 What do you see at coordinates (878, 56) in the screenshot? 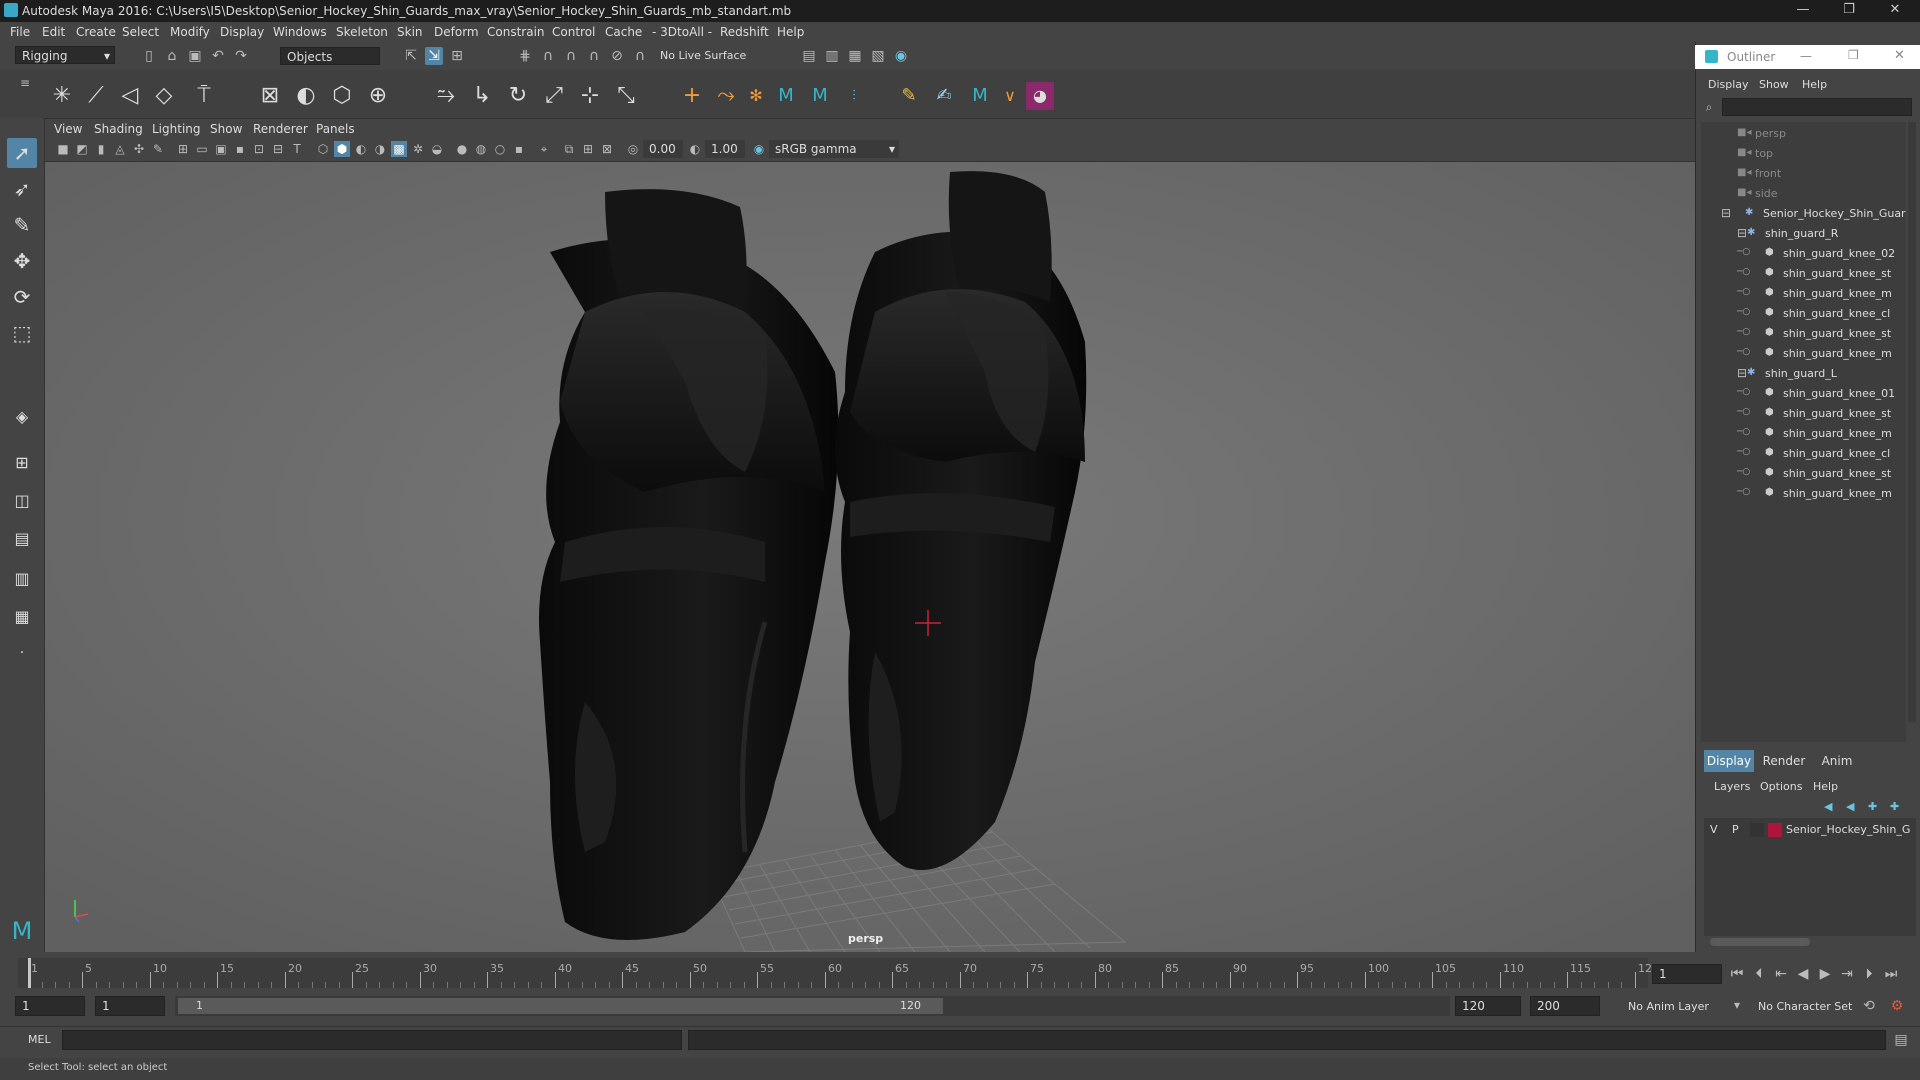
I see `render-settings-icon: ▧` at bounding box center [878, 56].